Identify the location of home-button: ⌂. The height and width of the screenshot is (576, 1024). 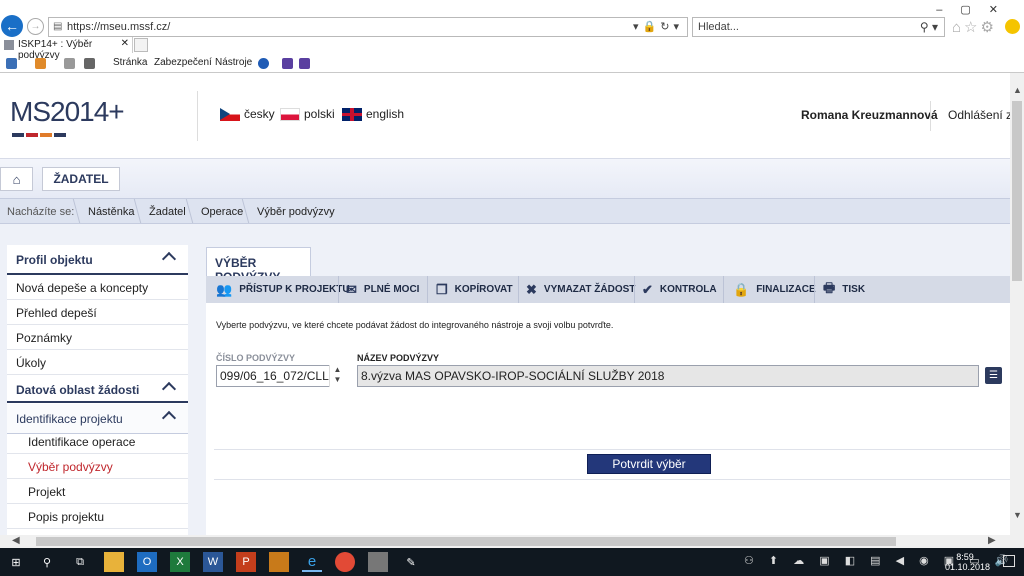
(16, 179).